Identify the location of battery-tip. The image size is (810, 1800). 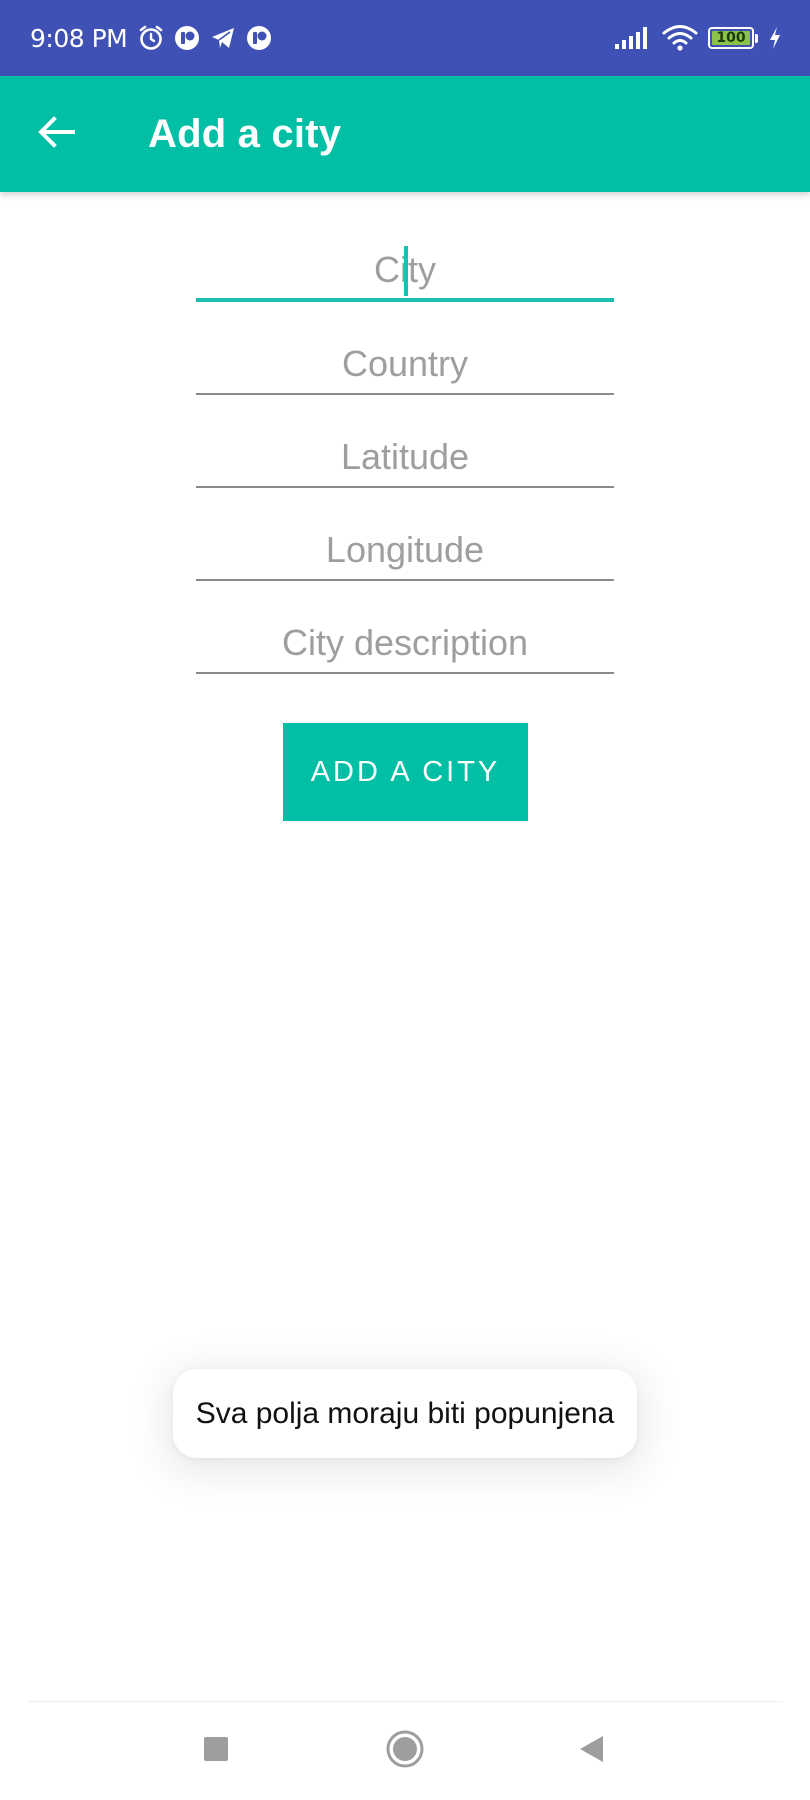
(756, 38).